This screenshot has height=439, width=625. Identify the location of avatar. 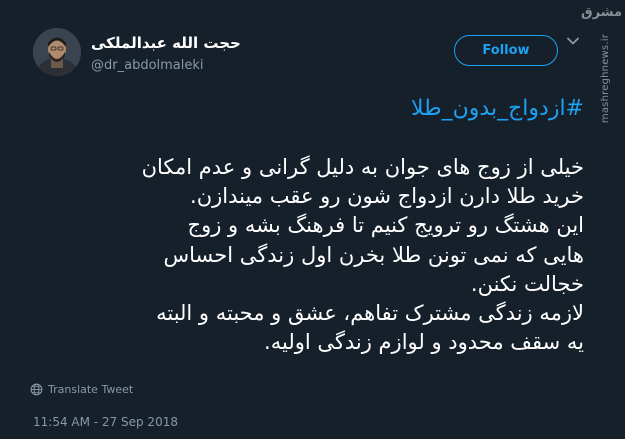
(57, 52).